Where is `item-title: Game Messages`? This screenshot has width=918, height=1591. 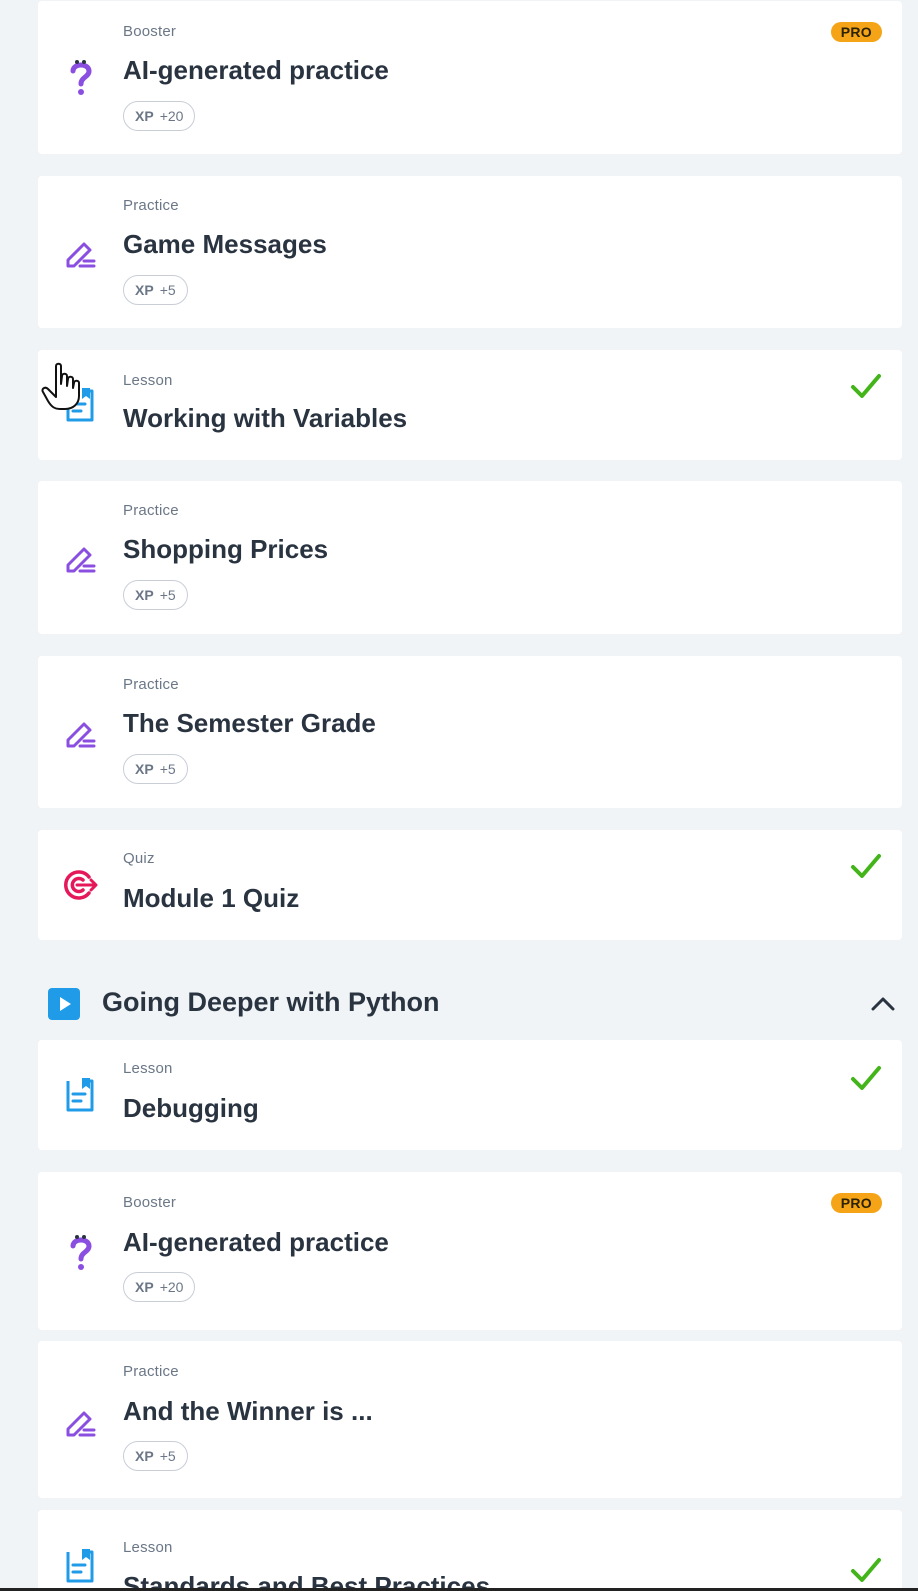
item-title: Game Messages is located at coordinates (225, 244).